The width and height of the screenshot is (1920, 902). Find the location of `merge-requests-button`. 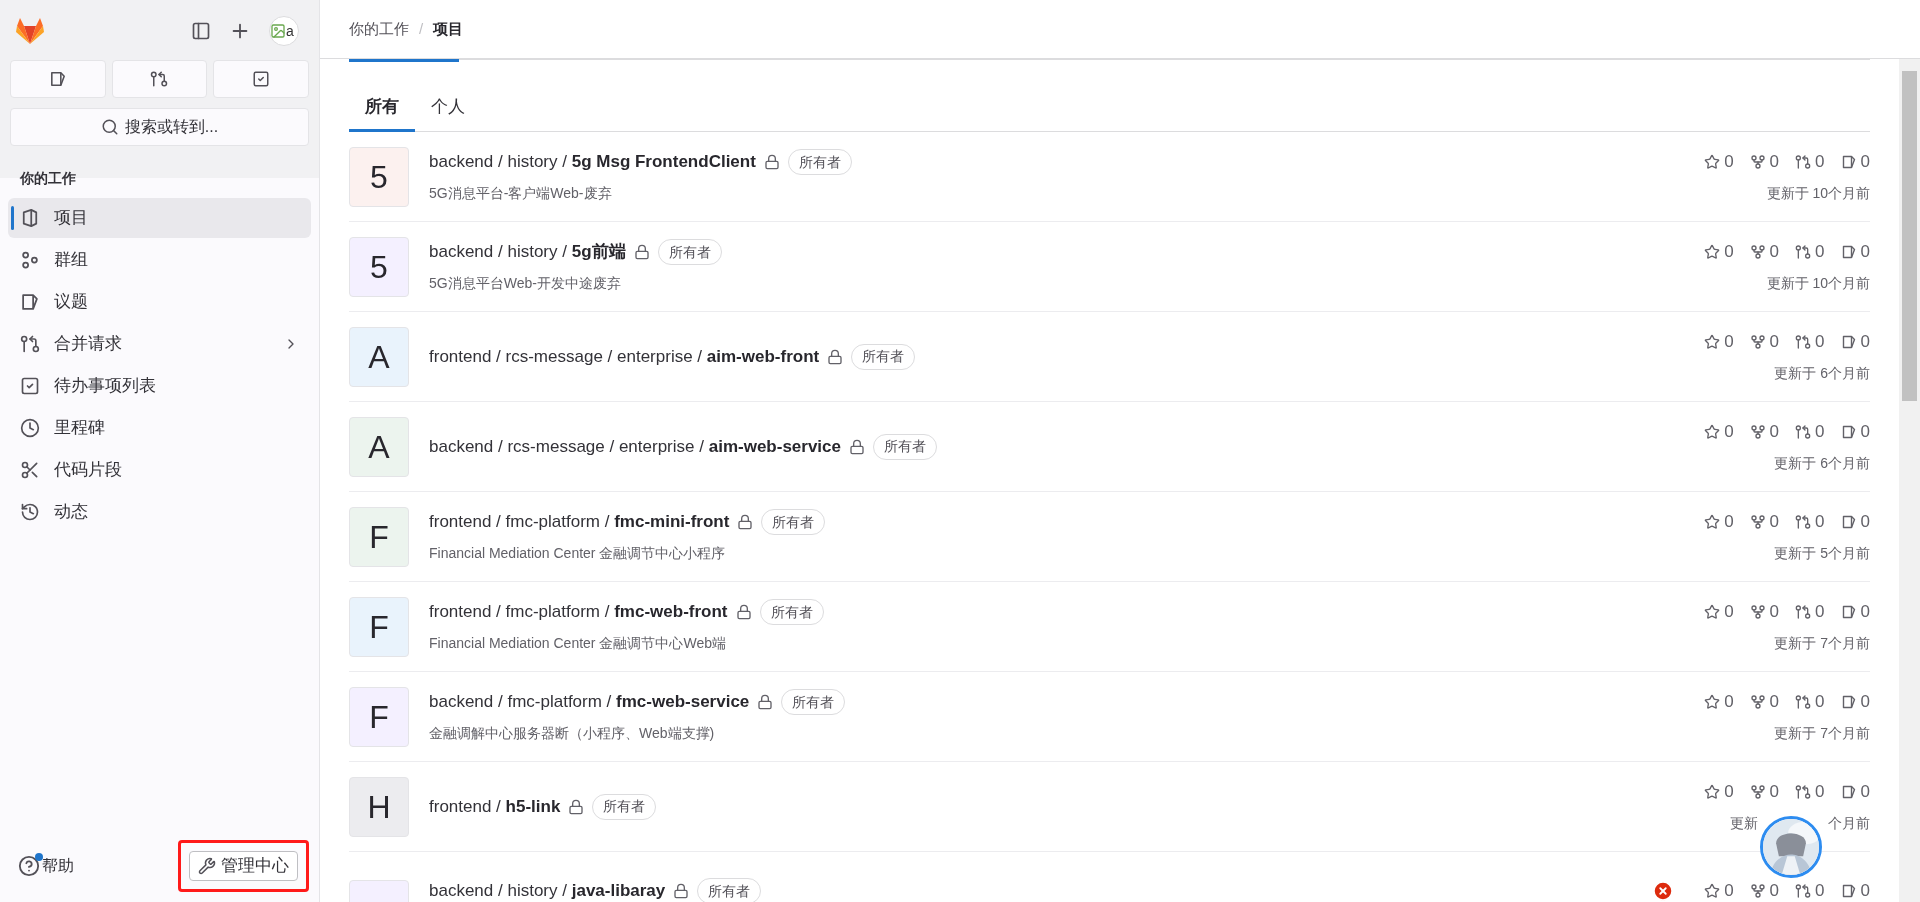

merge-requests-button is located at coordinates (159, 79).